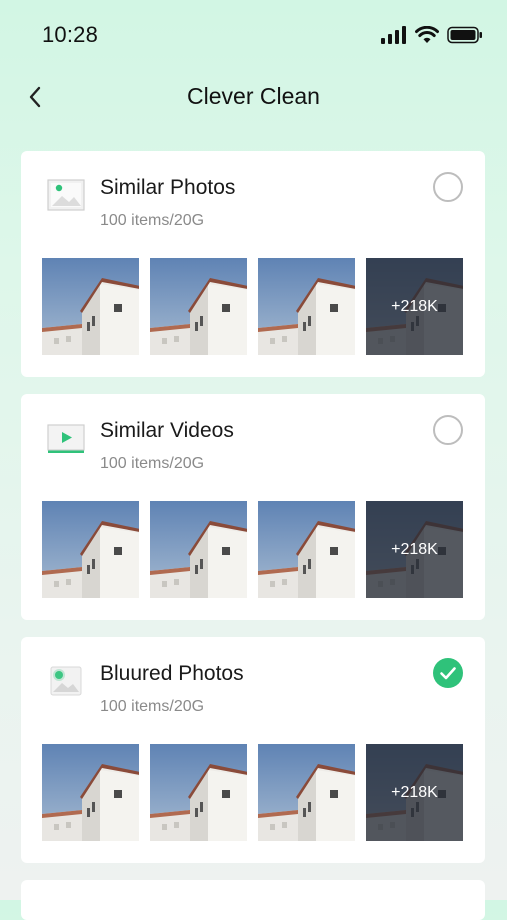  What do you see at coordinates (393, 35) in the screenshot?
I see `signal-icon` at bounding box center [393, 35].